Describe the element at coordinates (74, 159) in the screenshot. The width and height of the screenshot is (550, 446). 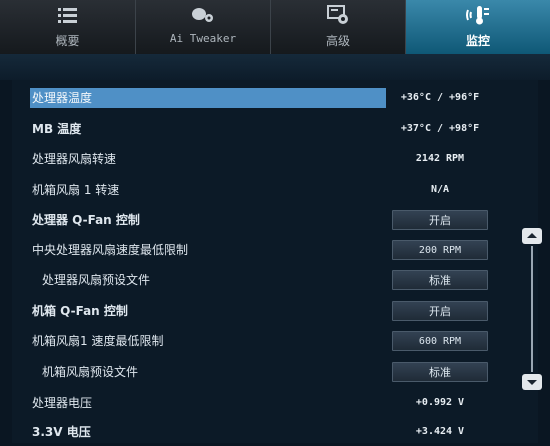
I see `row-label: 处理器风扇转速` at that location.